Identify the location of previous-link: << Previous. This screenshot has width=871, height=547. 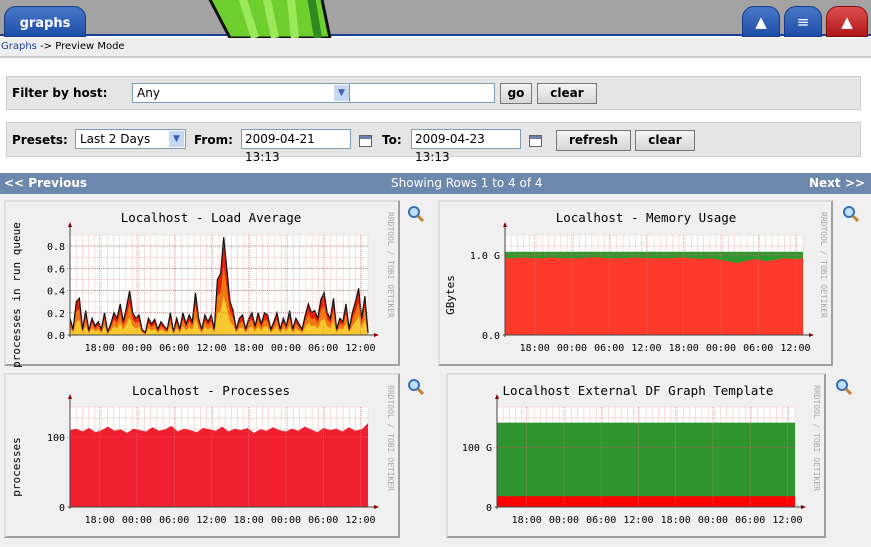
(45, 183).